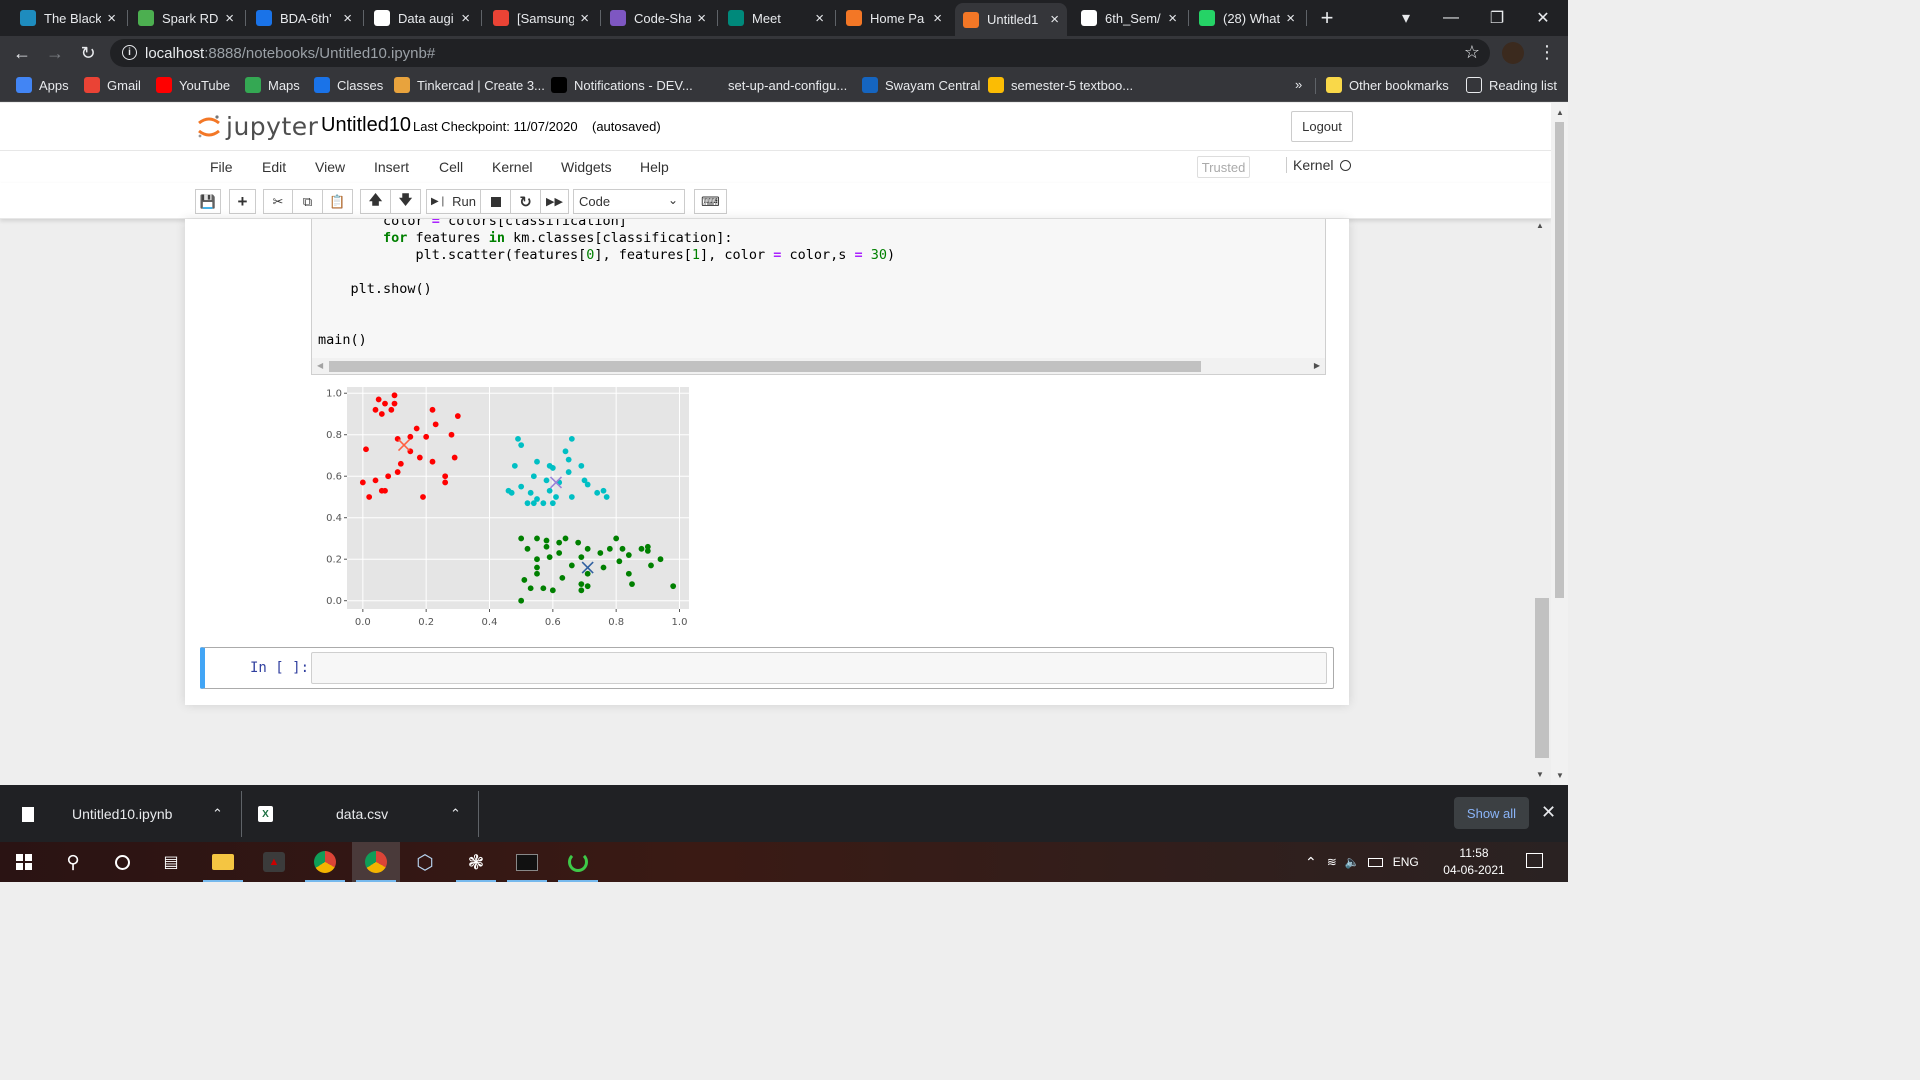 The image size is (1920, 1080). Describe the element at coordinates (307, 201) in the screenshot. I see `copy-icon: ⧉` at that location.